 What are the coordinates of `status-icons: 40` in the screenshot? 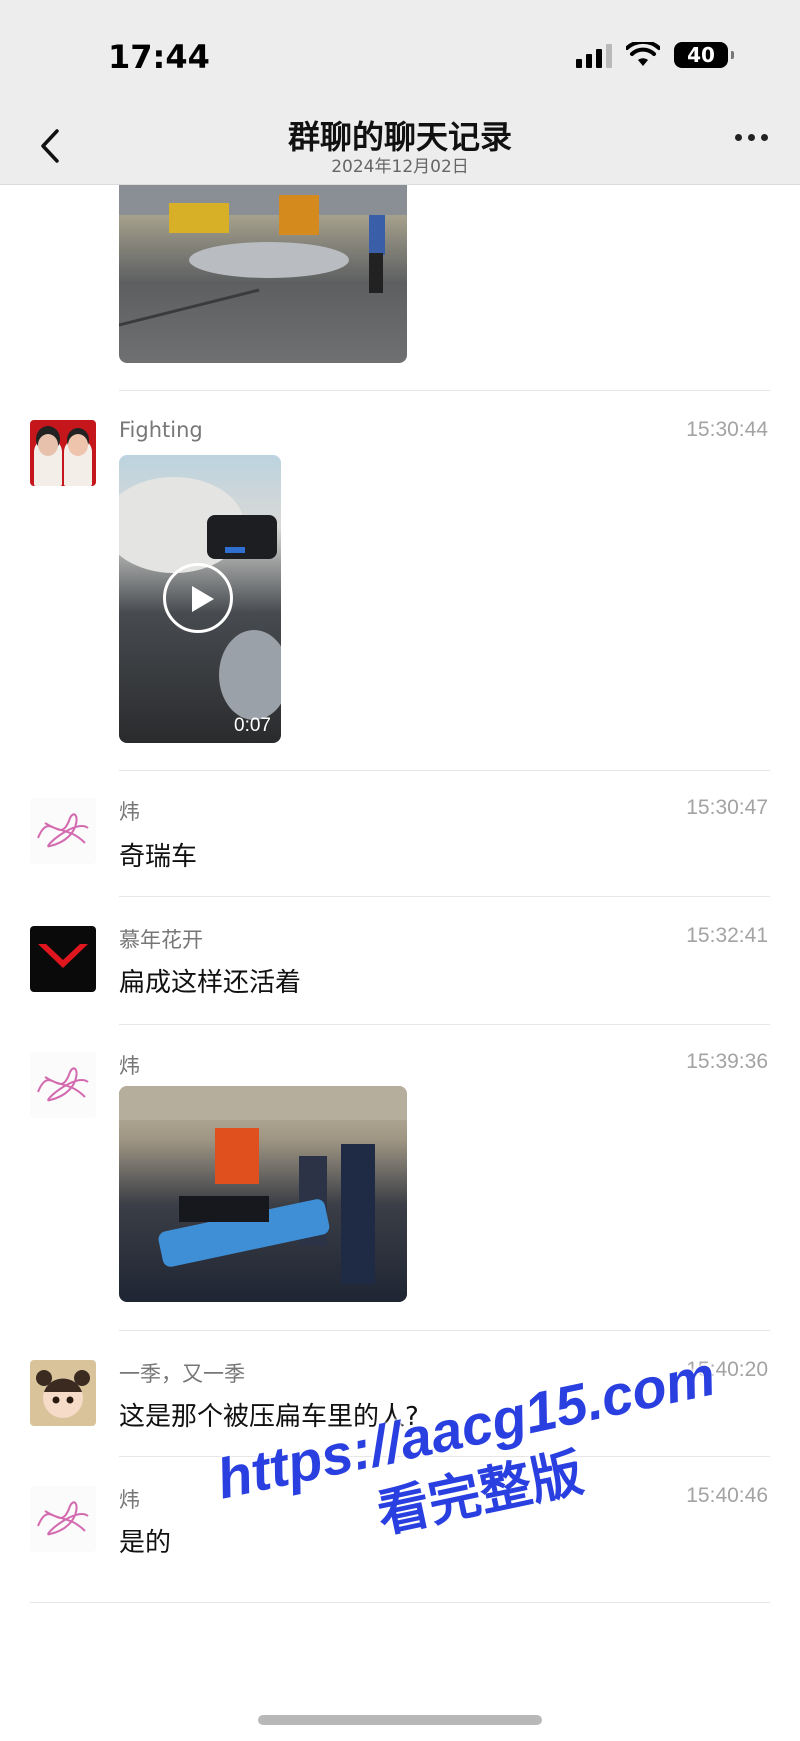 It's located at (655, 55).